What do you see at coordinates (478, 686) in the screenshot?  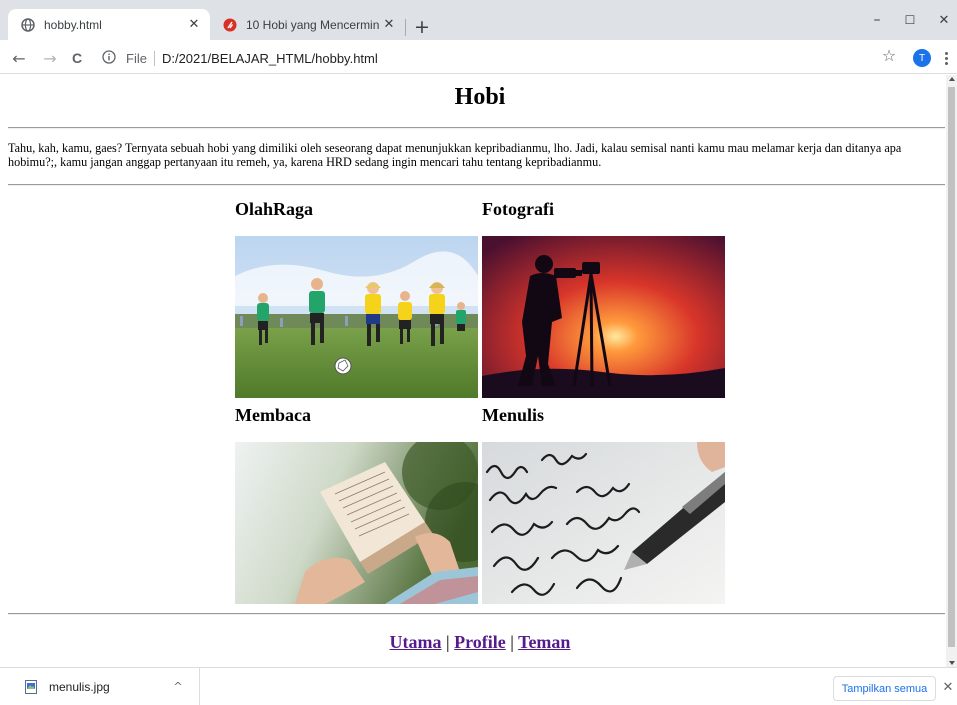 I see `download-shelf: menulis.jpg ^ Tampilkan semua ✕` at bounding box center [478, 686].